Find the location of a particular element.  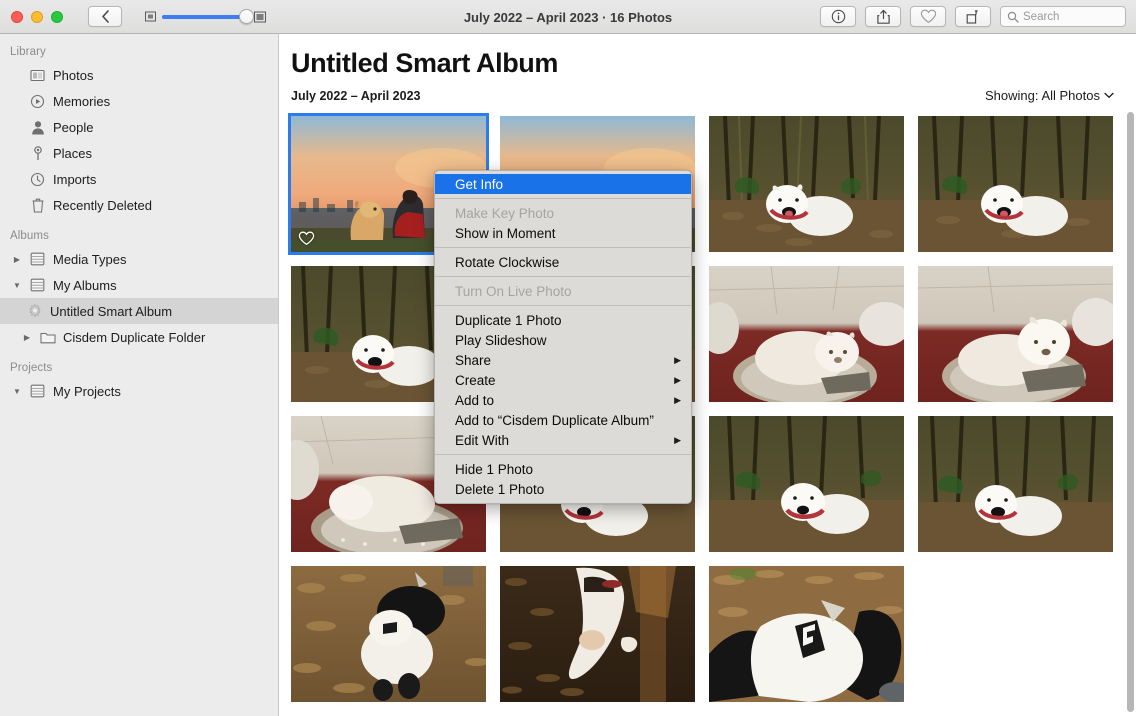

rotate-icon is located at coordinates (972, 16).